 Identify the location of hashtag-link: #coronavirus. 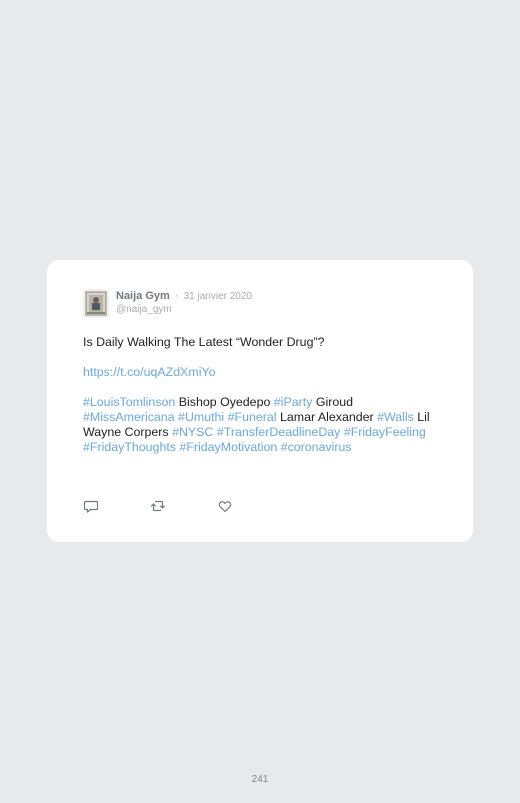
(316, 447).